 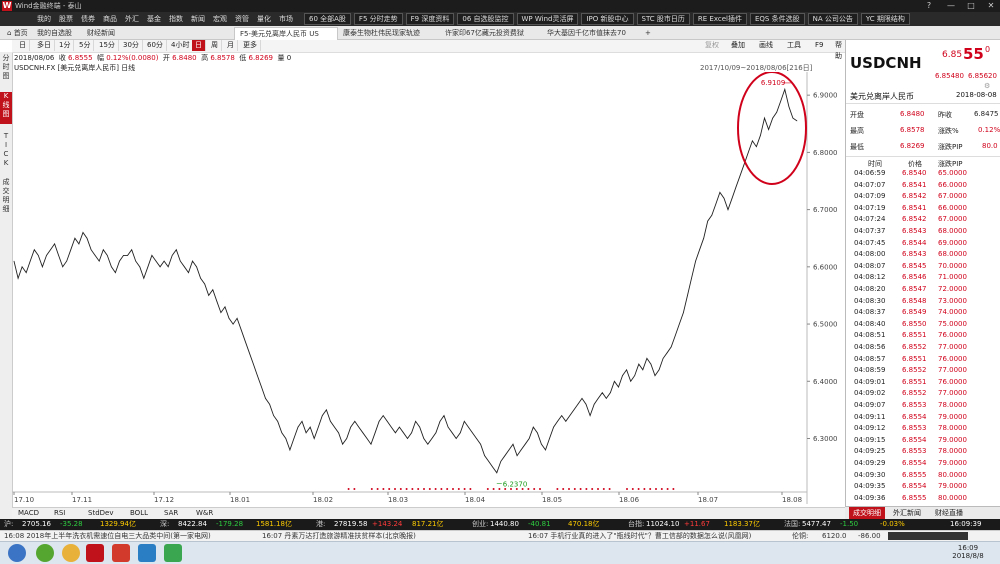 What do you see at coordinates (131, 45) in the screenshot?
I see `period-30min: 30分` at bounding box center [131, 45].